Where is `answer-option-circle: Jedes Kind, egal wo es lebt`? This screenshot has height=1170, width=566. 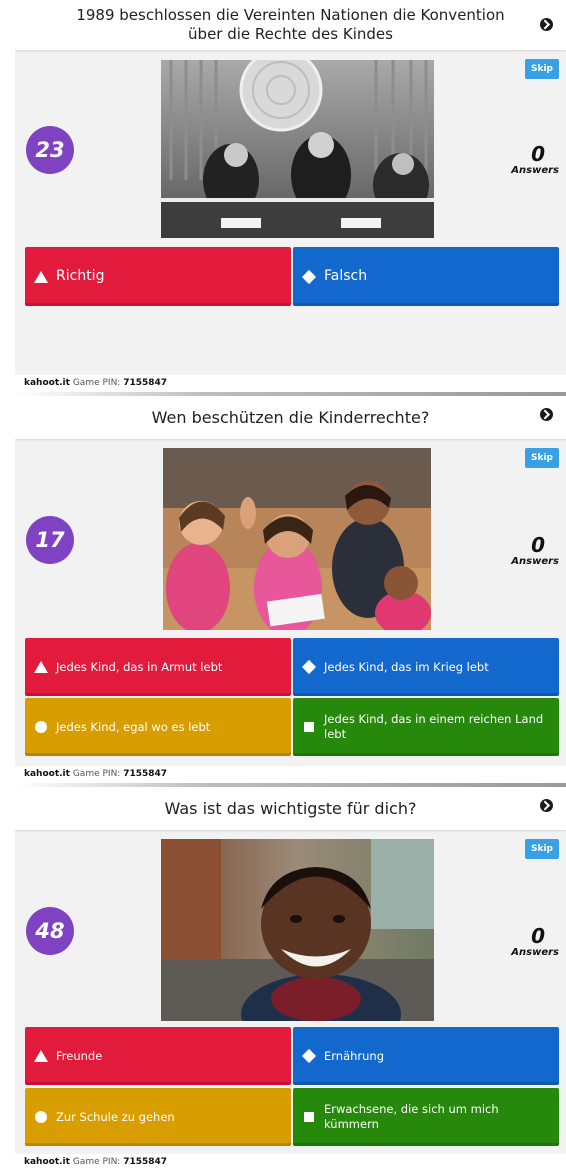 answer-option-circle: Jedes Kind, egal wo es lebt is located at coordinates (158, 727).